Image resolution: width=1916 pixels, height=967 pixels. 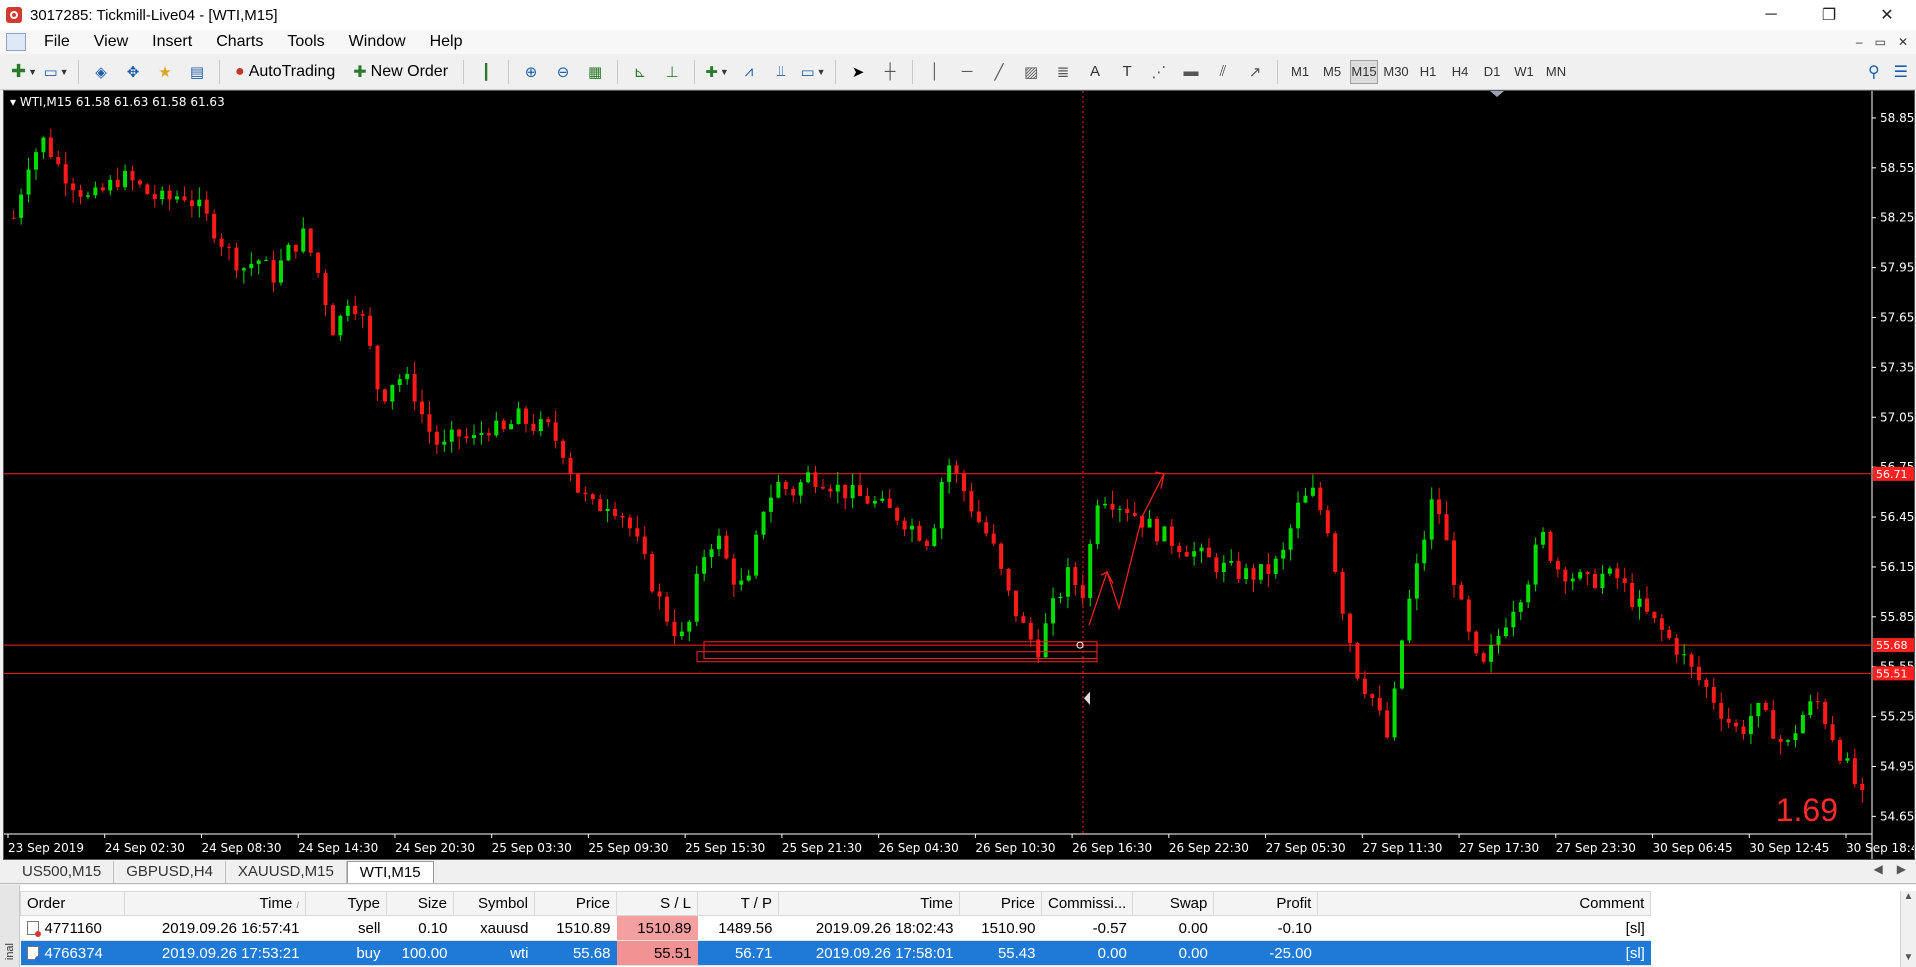 I want to click on menu-file: File, so click(x=57, y=42).